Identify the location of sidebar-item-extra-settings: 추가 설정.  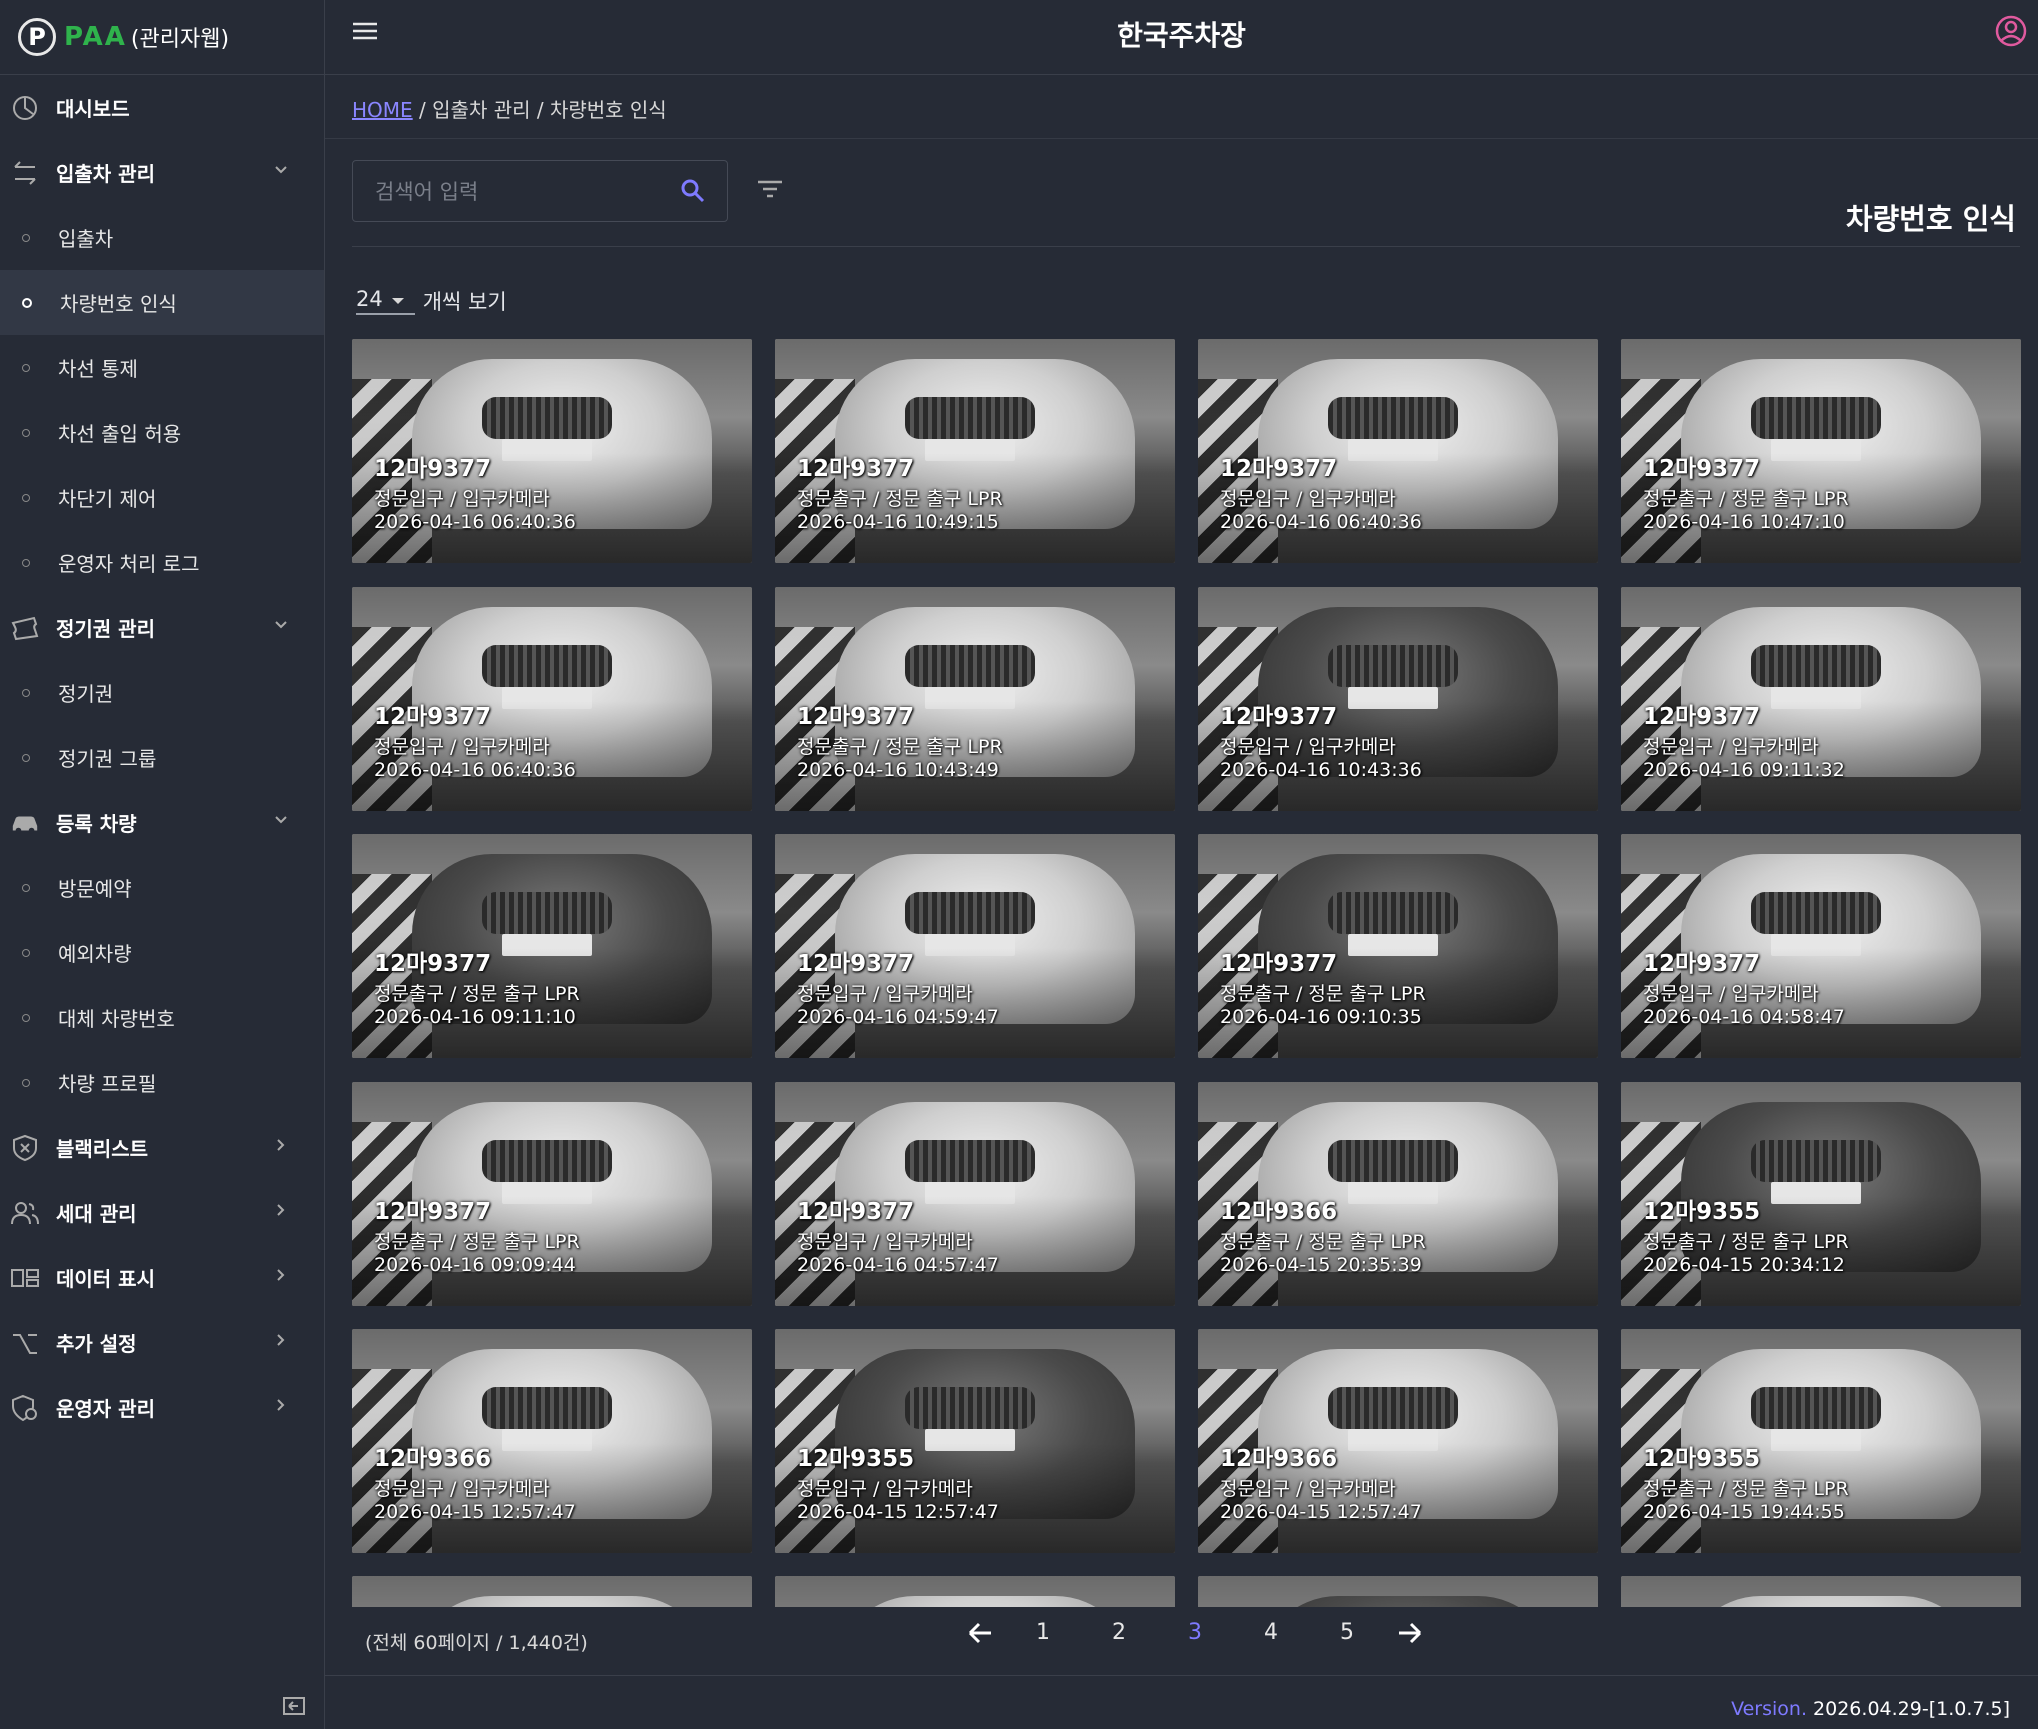
(162, 1342).